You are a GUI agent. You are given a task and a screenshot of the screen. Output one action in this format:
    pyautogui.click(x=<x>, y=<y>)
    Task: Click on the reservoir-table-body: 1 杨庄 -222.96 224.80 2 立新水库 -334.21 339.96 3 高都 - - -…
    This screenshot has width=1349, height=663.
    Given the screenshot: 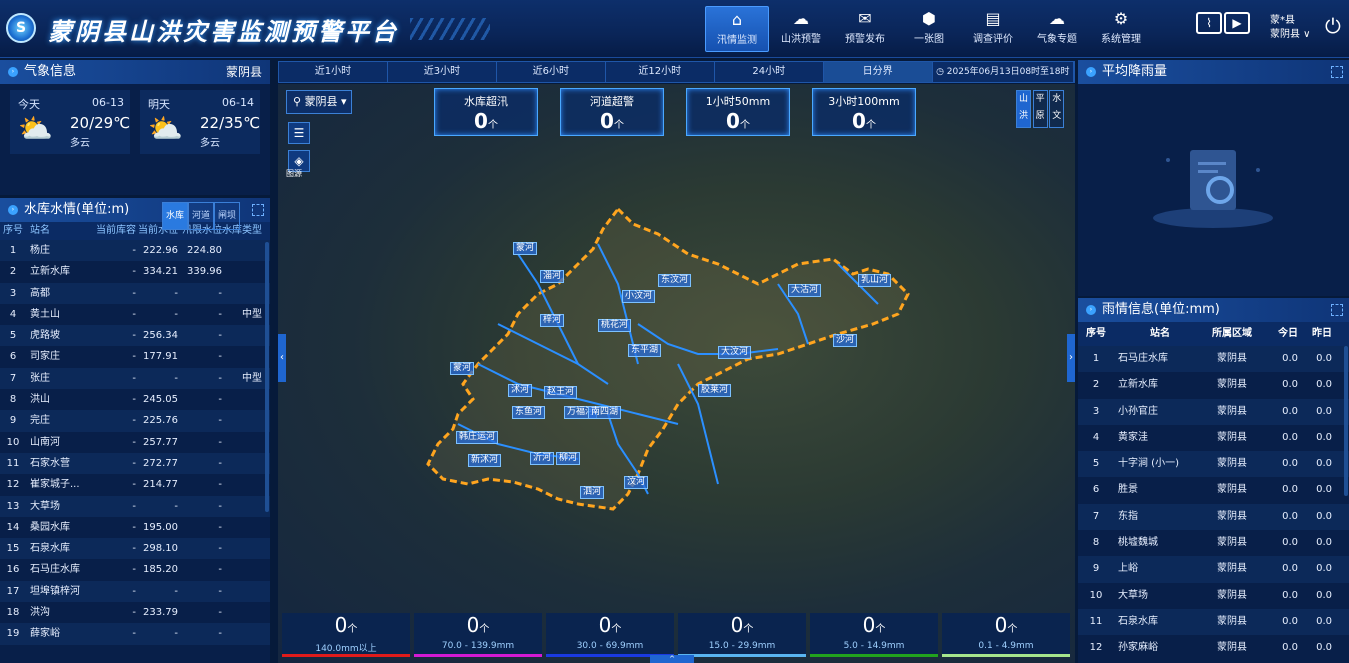 What is the action you would take?
    pyautogui.click(x=135, y=442)
    